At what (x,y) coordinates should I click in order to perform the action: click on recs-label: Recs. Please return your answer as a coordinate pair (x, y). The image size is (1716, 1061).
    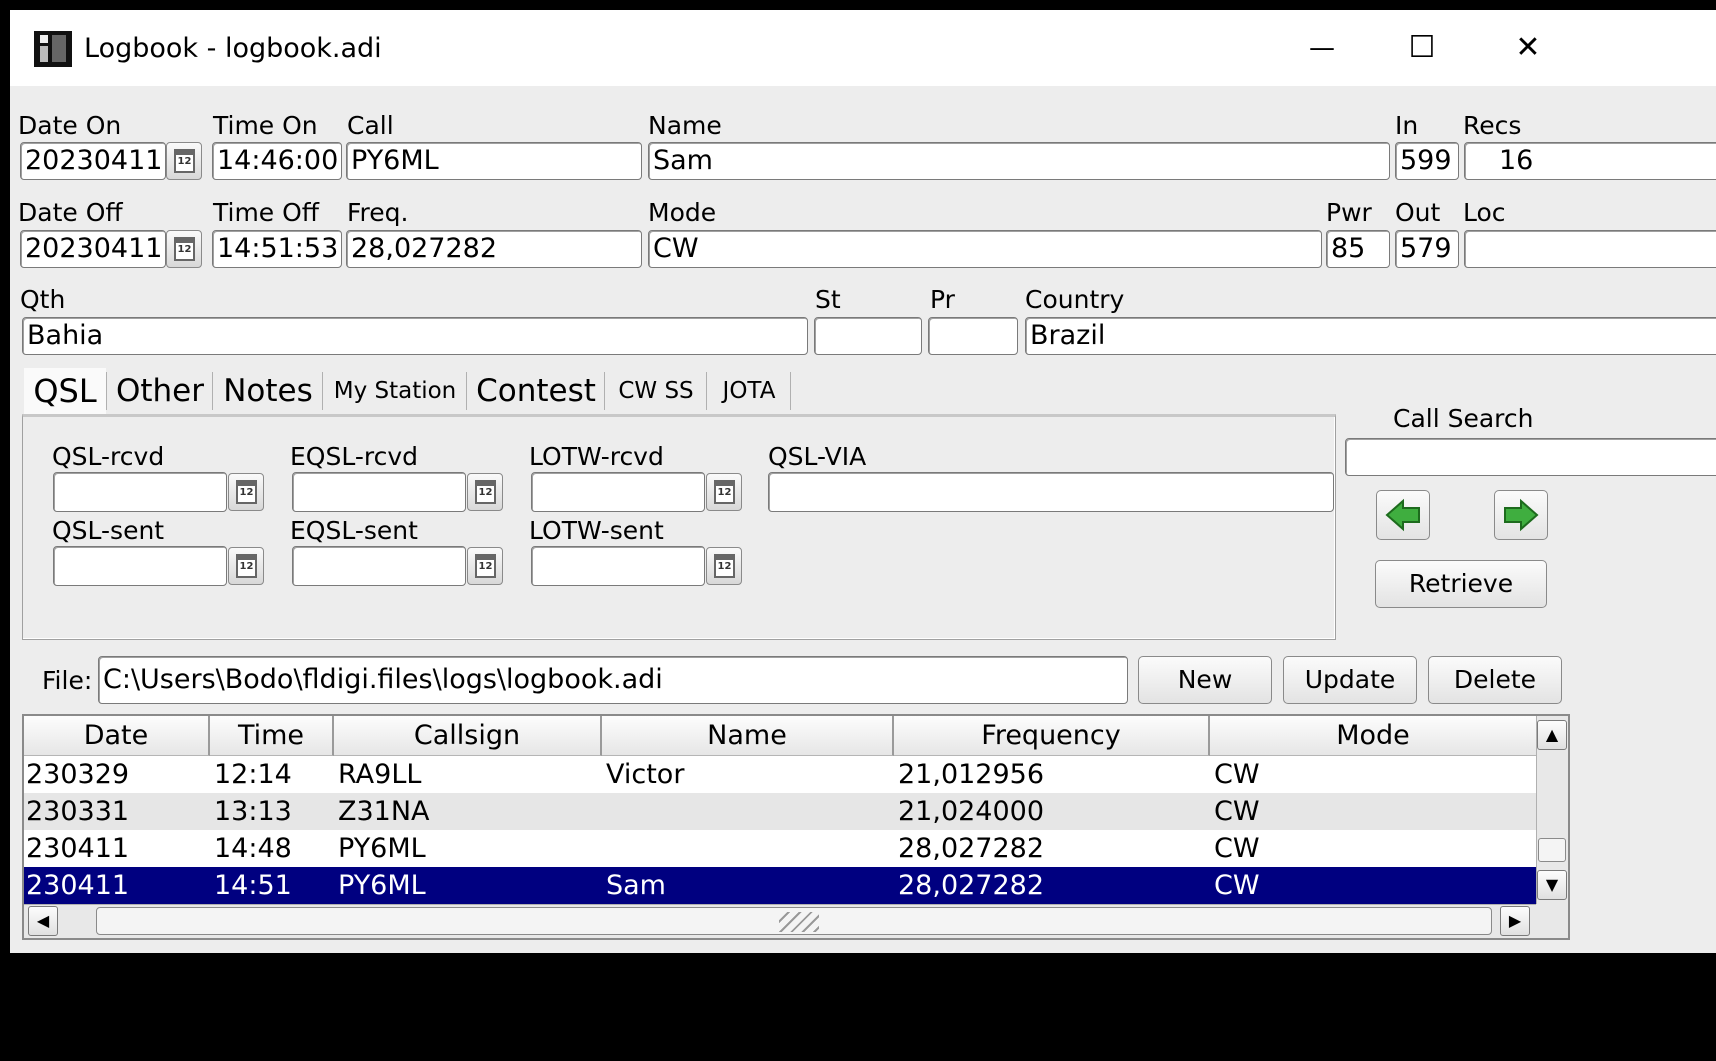
    Looking at the image, I should click on (1492, 125).